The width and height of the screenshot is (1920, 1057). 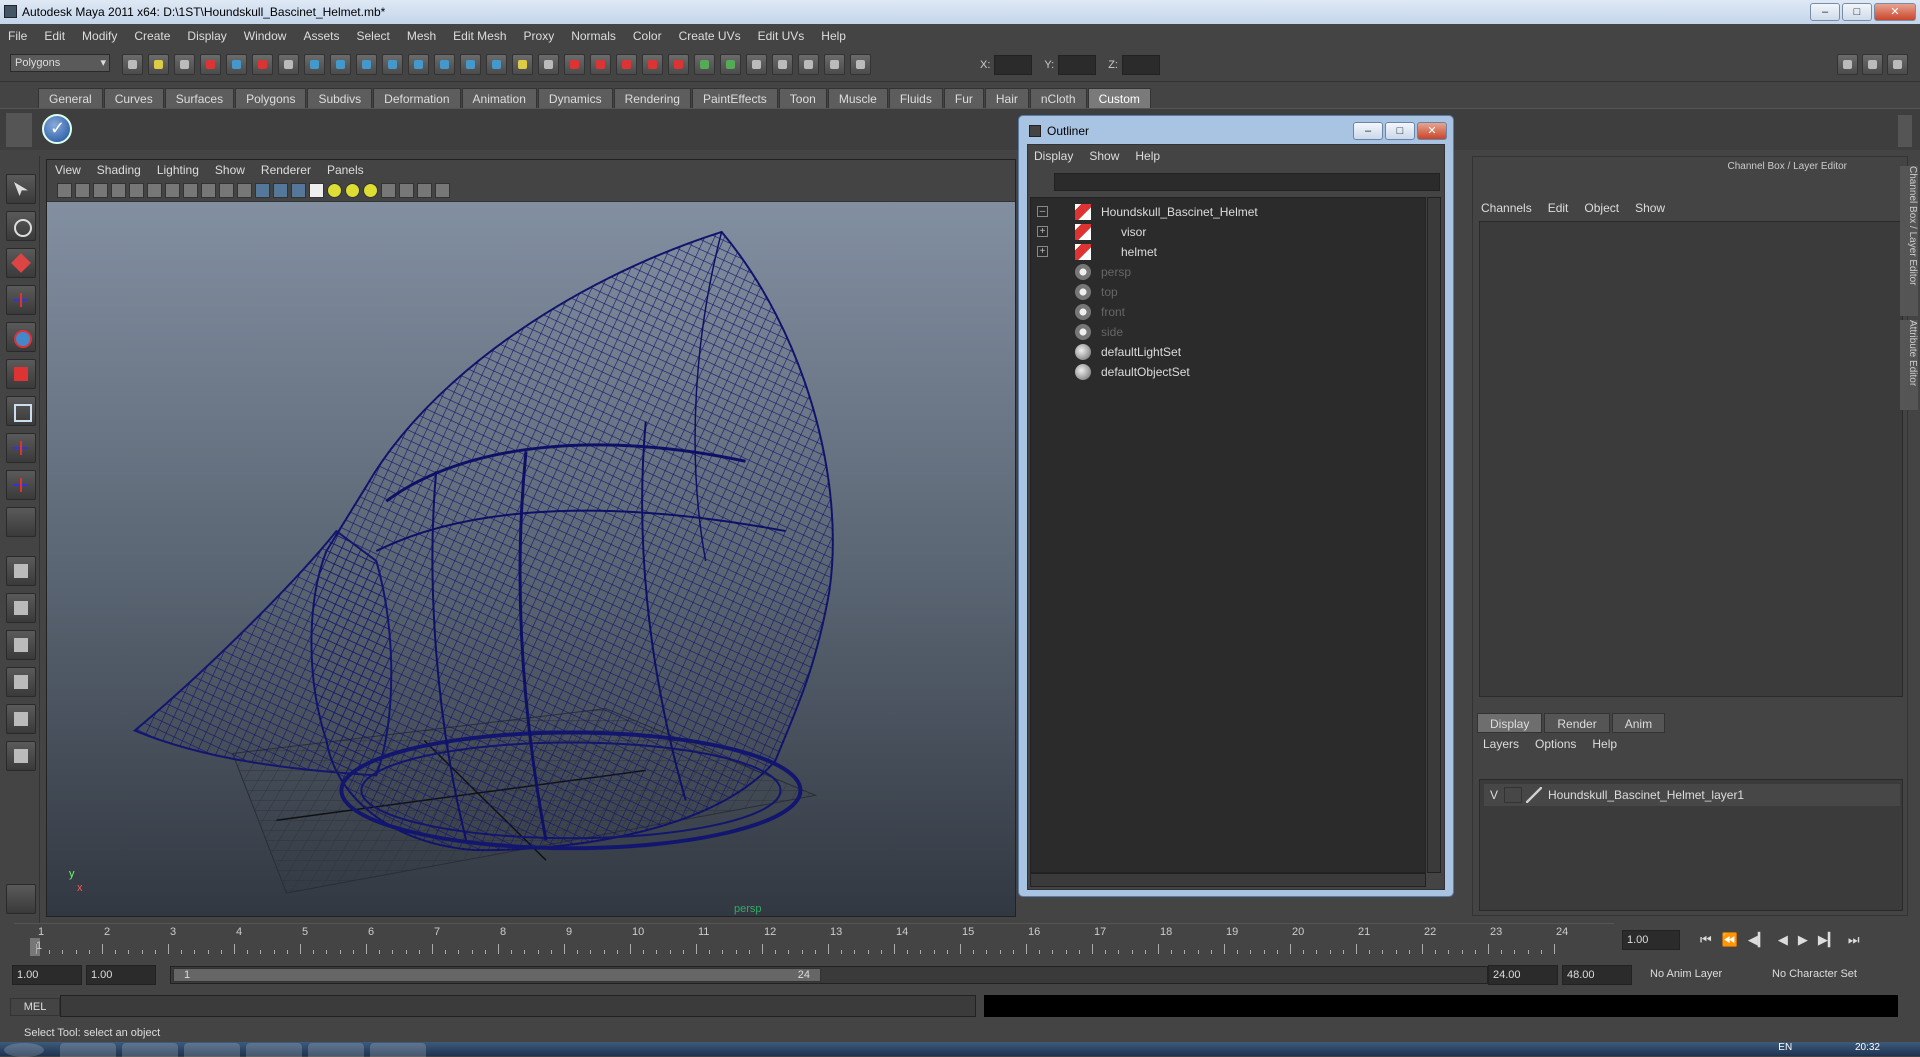 I want to click on four-view-layout-icon, so click(x=21, y=608).